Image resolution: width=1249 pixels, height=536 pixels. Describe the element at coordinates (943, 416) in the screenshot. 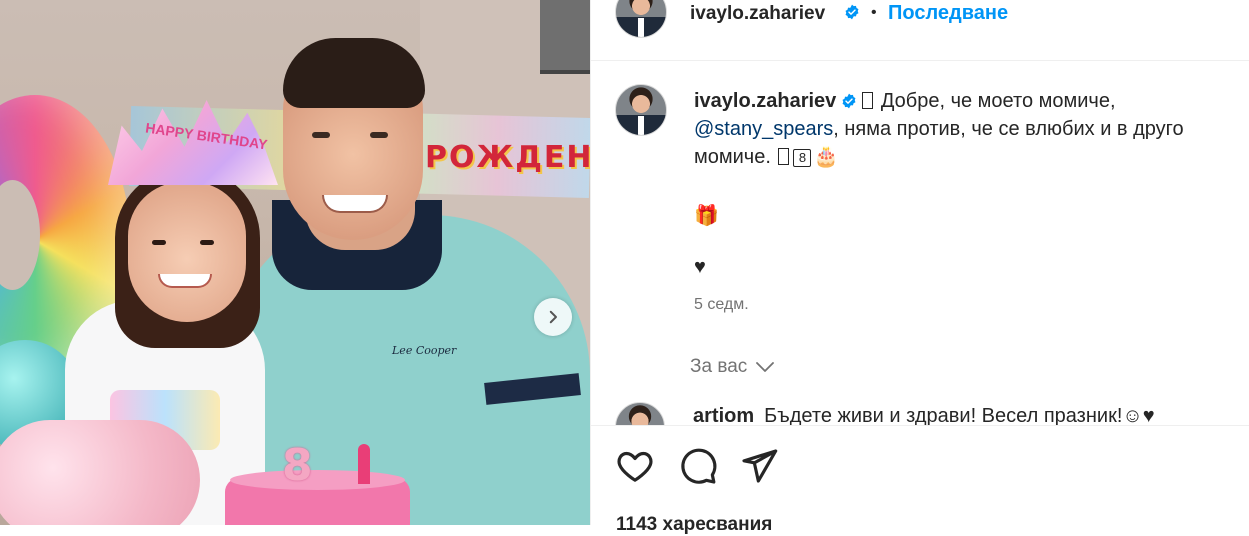

I see `comment-text: Бъдете живи и здрави! Весел празник!` at that location.